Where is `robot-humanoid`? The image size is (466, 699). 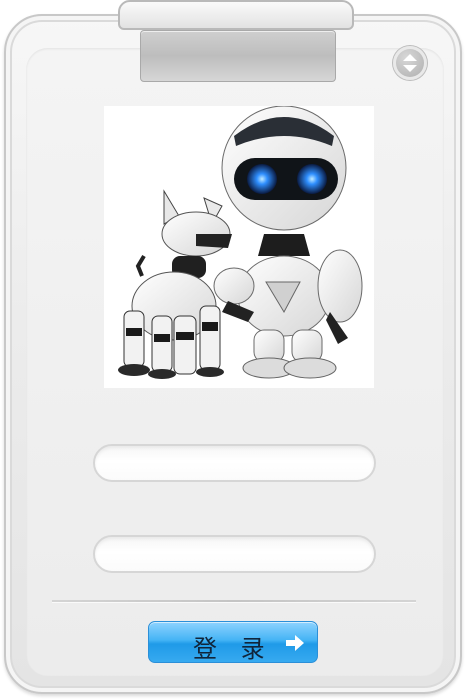 robot-humanoid is located at coordinates (288, 242).